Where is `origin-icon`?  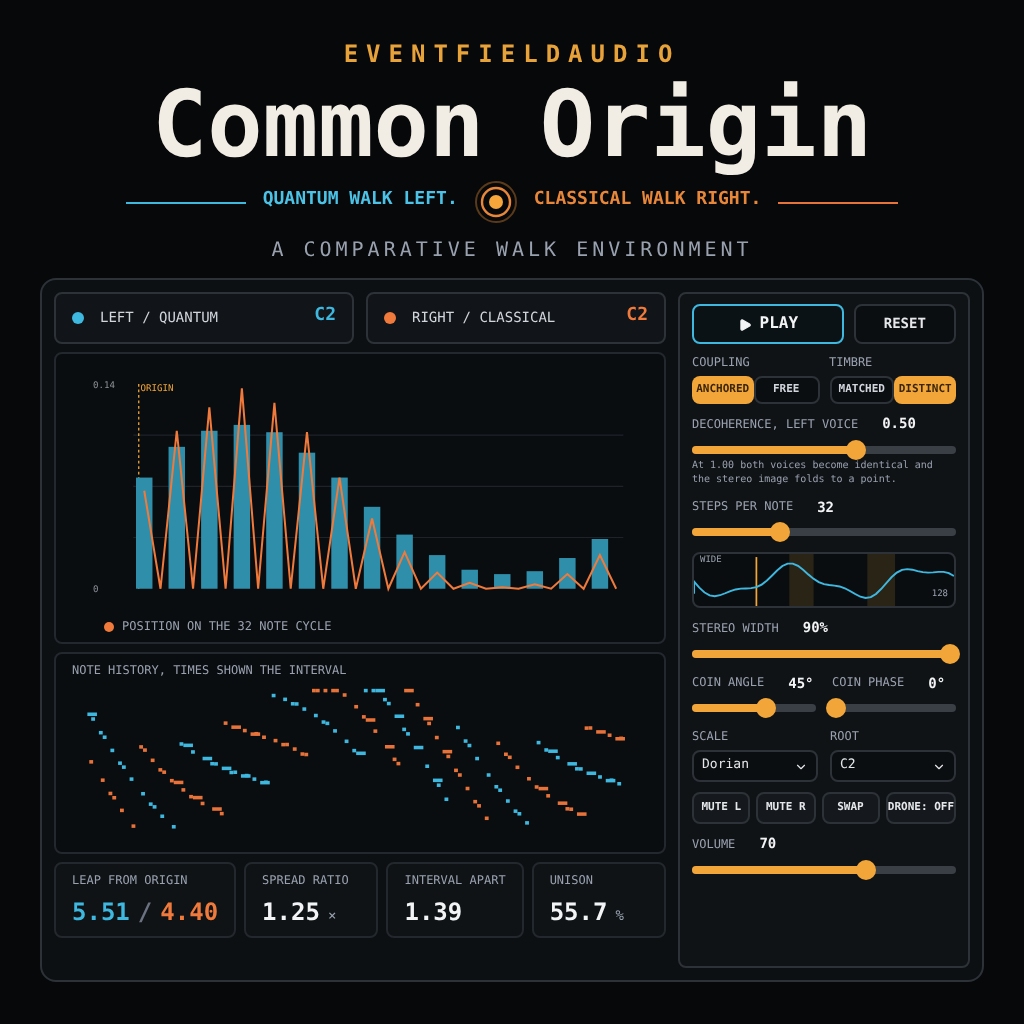
origin-icon is located at coordinates (495, 202).